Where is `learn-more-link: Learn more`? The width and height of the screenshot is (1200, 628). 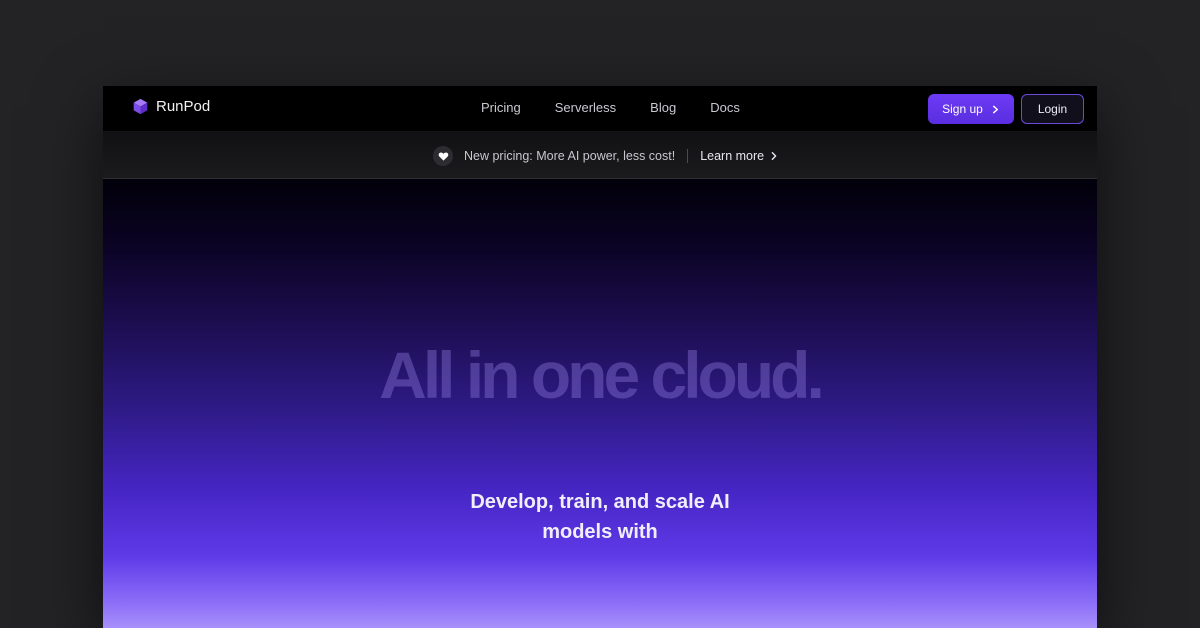 learn-more-link: Learn more is located at coordinates (739, 156).